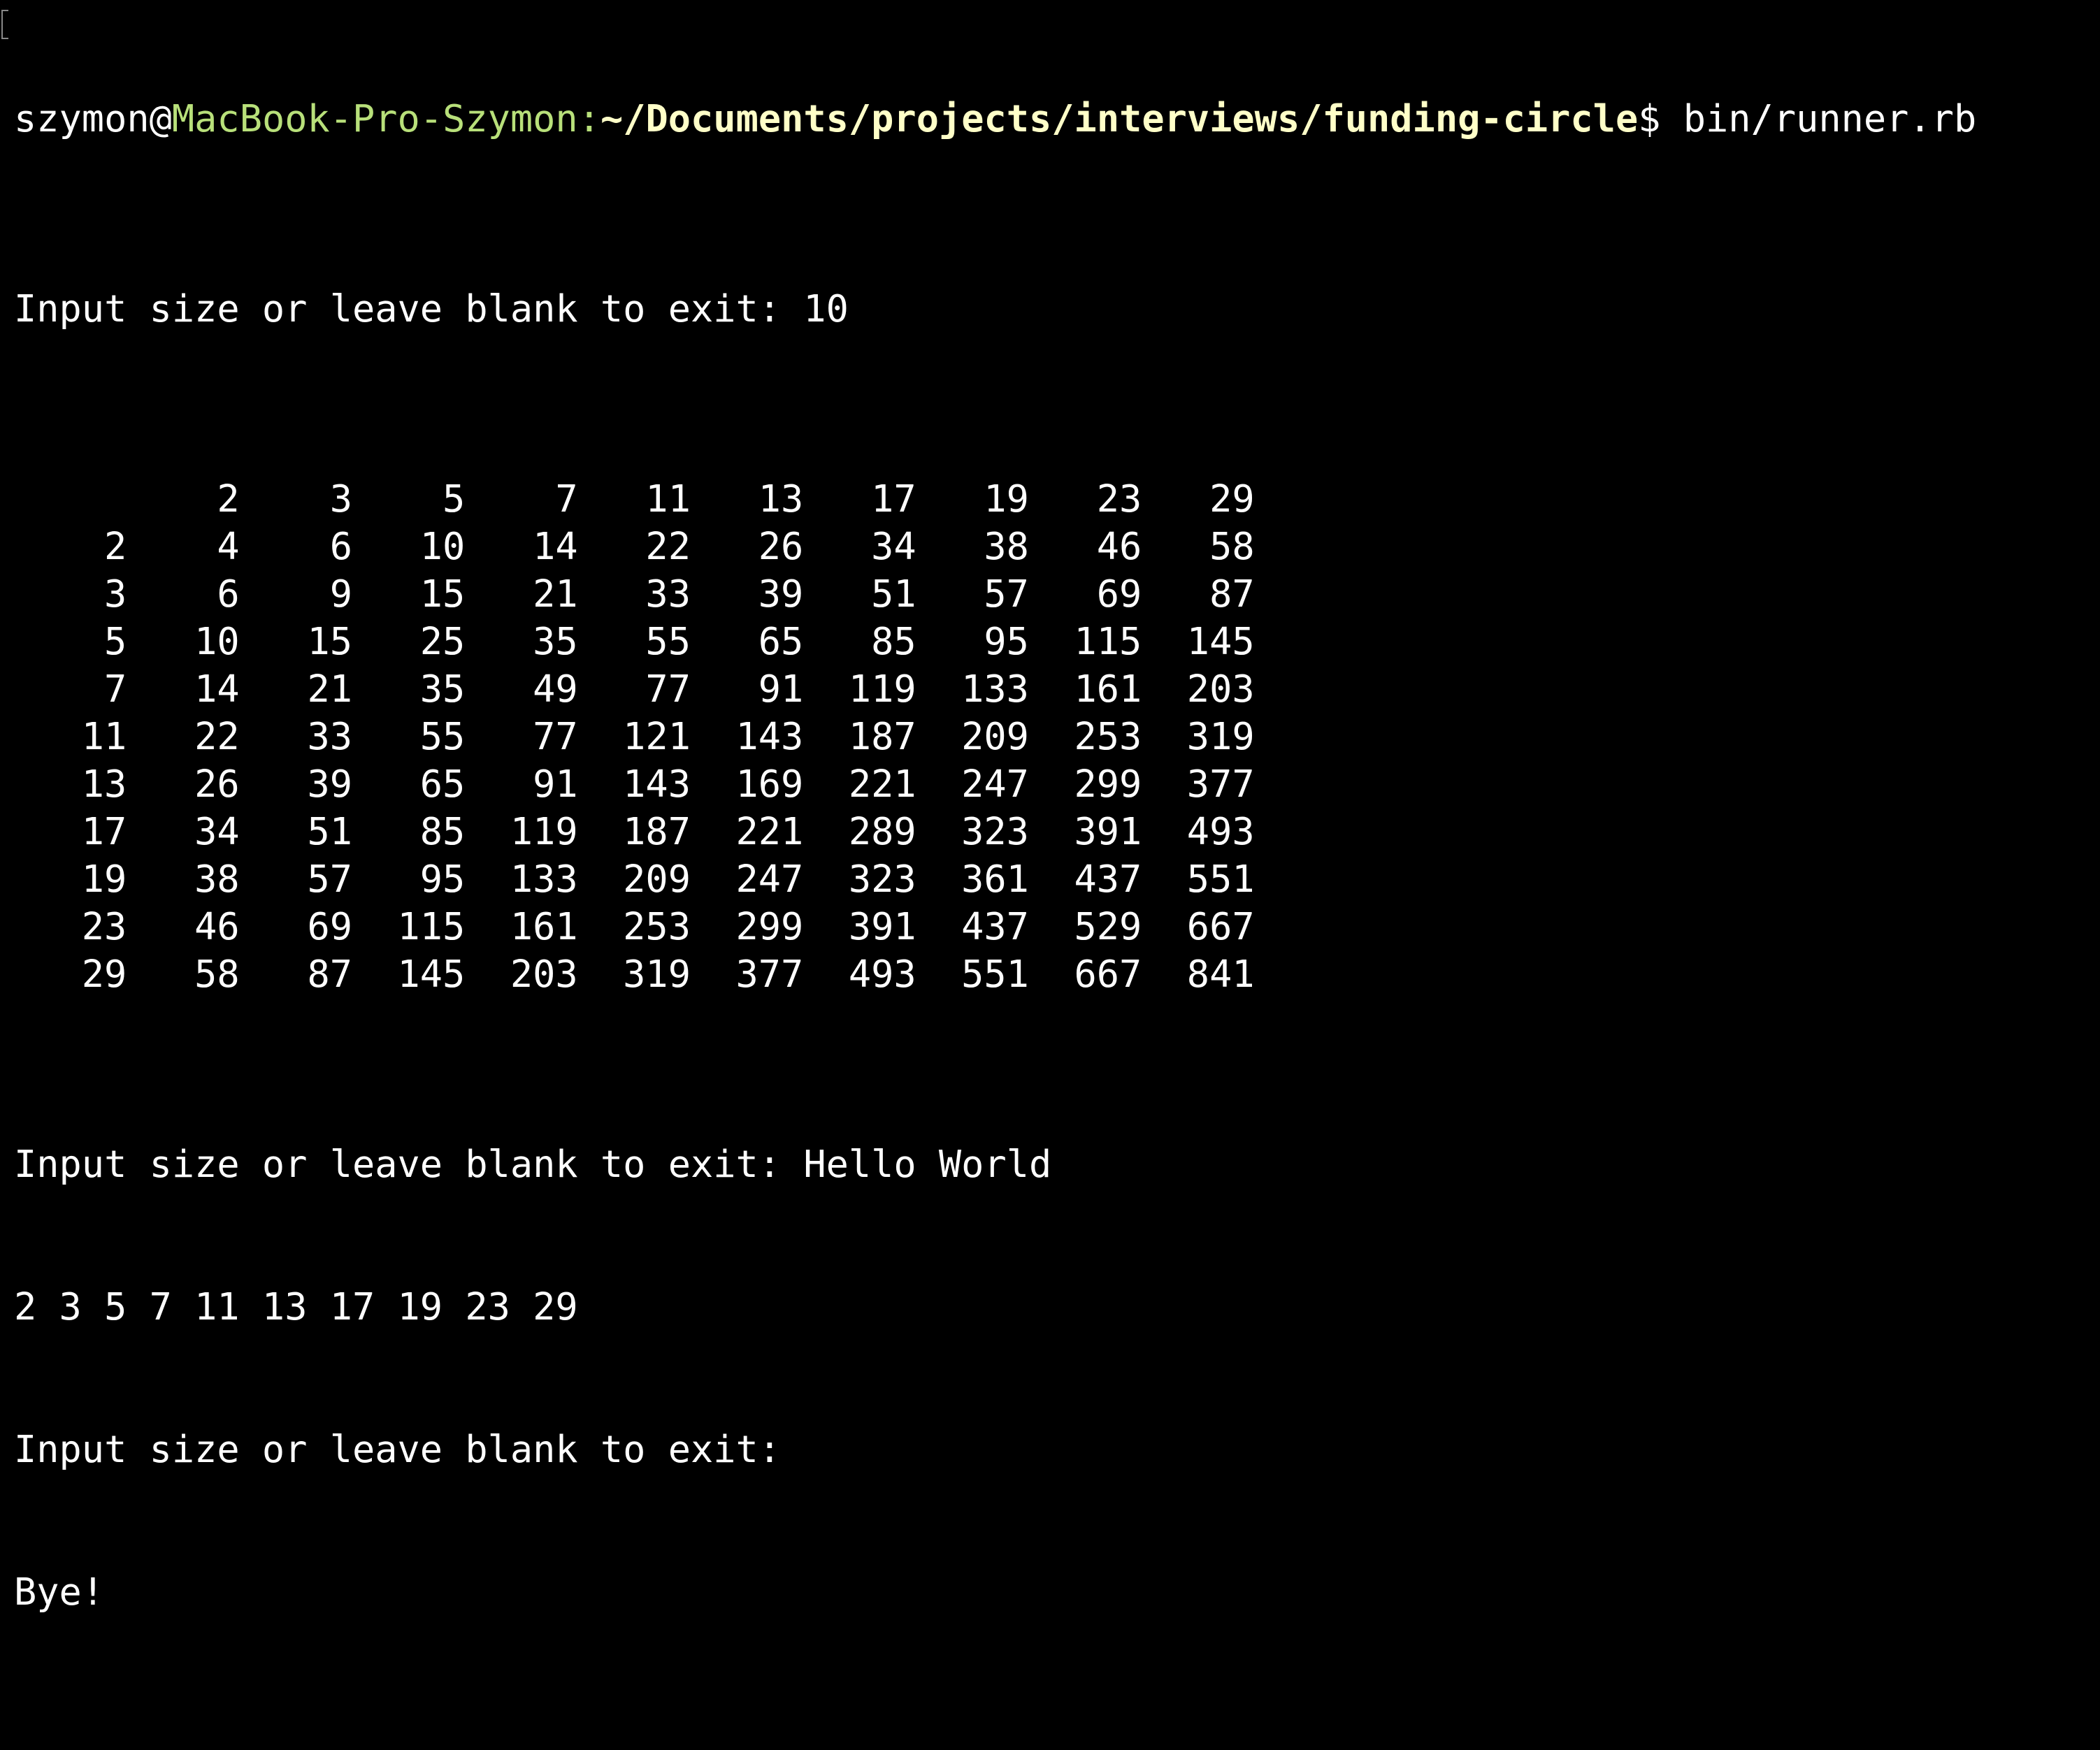  I want to click on table-cell: 46, so click(217, 926).